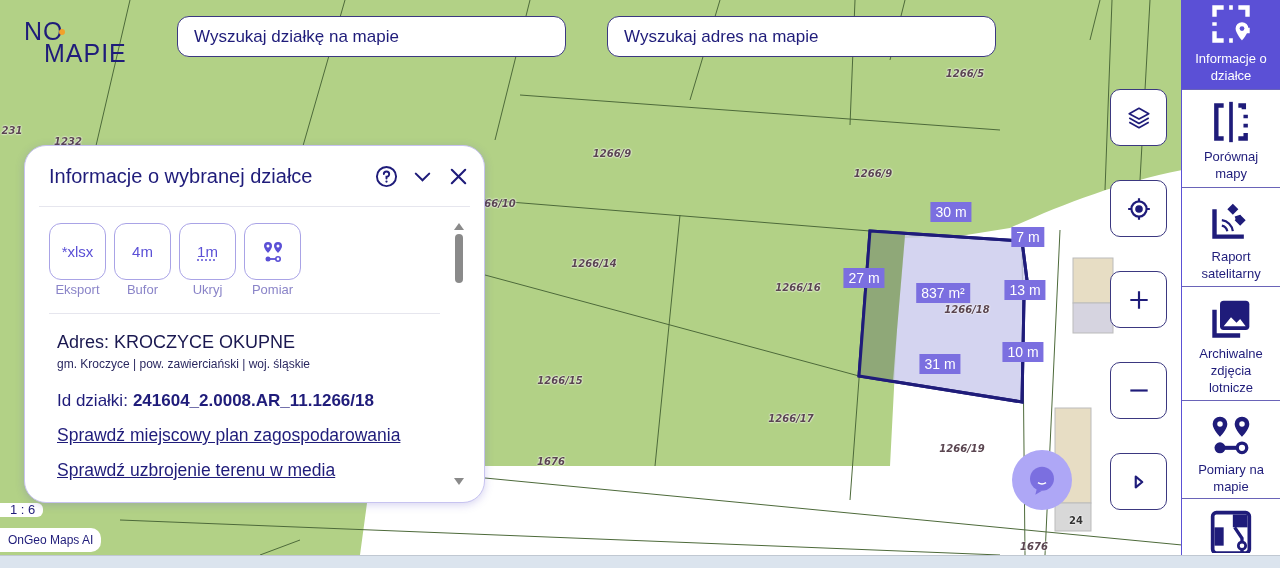  What do you see at coordinates (181, 176) in the screenshot?
I see `panel-title: Informacje o wybranej działce` at bounding box center [181, 176].